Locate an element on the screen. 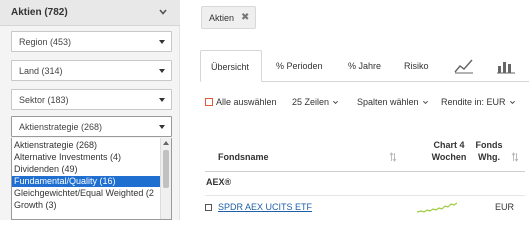  tab-jahre-label: % Jahre is located at coordinates (365, 66).